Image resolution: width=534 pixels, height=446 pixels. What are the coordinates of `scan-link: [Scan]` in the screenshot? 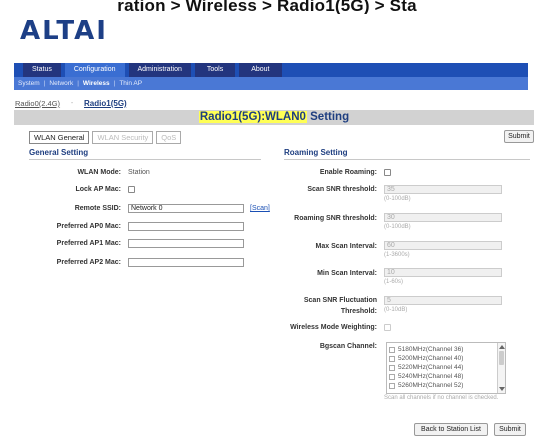 It's located at (260, 208).